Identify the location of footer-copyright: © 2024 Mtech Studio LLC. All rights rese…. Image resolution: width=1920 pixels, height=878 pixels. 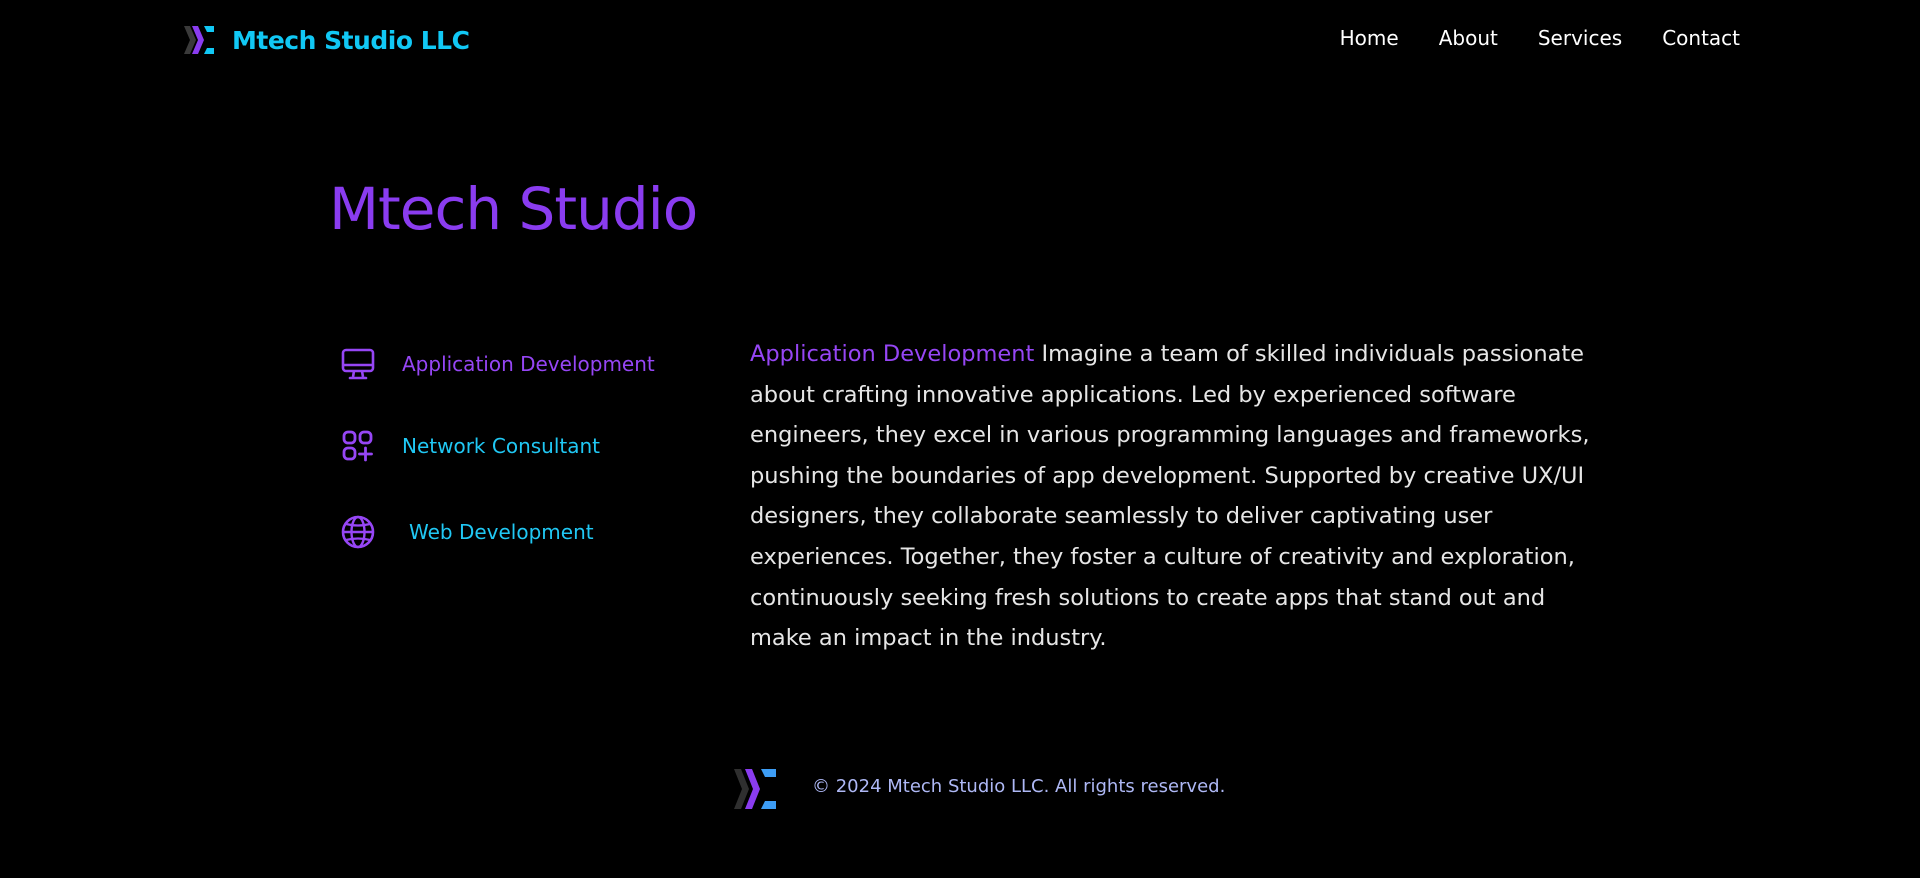
(1019, 786).